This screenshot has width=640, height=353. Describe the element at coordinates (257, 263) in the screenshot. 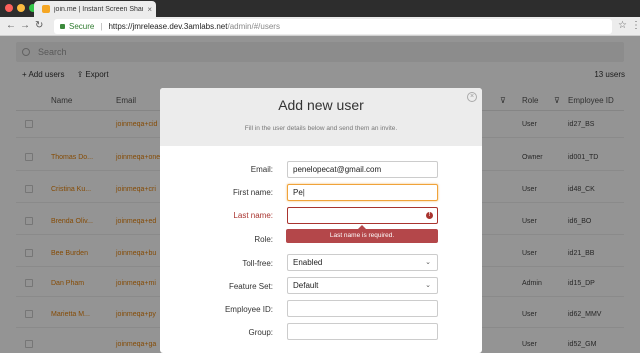

I see `toll-free-label: Toll-free:` at that location.